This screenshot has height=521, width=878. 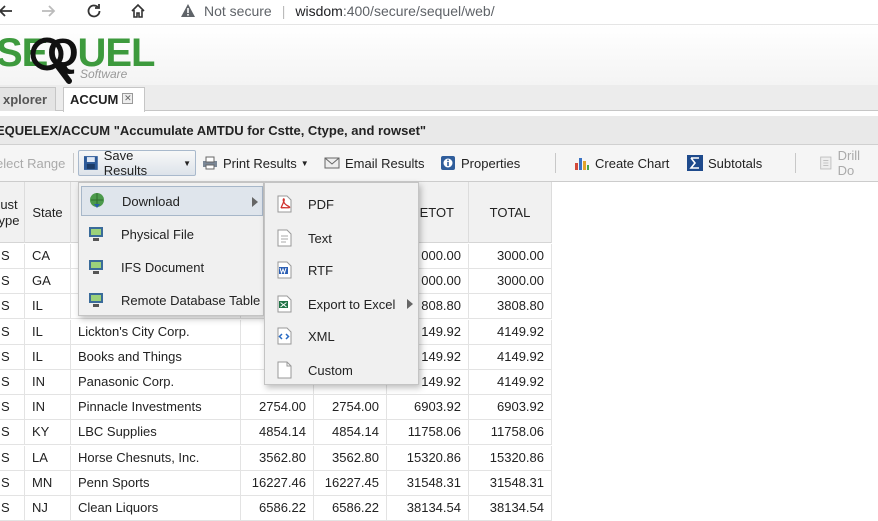 What do you see at coordinates (724, 163) in the screenshot?
I see `subtotals-button: Subtotals` at bounding box center [724, 163].